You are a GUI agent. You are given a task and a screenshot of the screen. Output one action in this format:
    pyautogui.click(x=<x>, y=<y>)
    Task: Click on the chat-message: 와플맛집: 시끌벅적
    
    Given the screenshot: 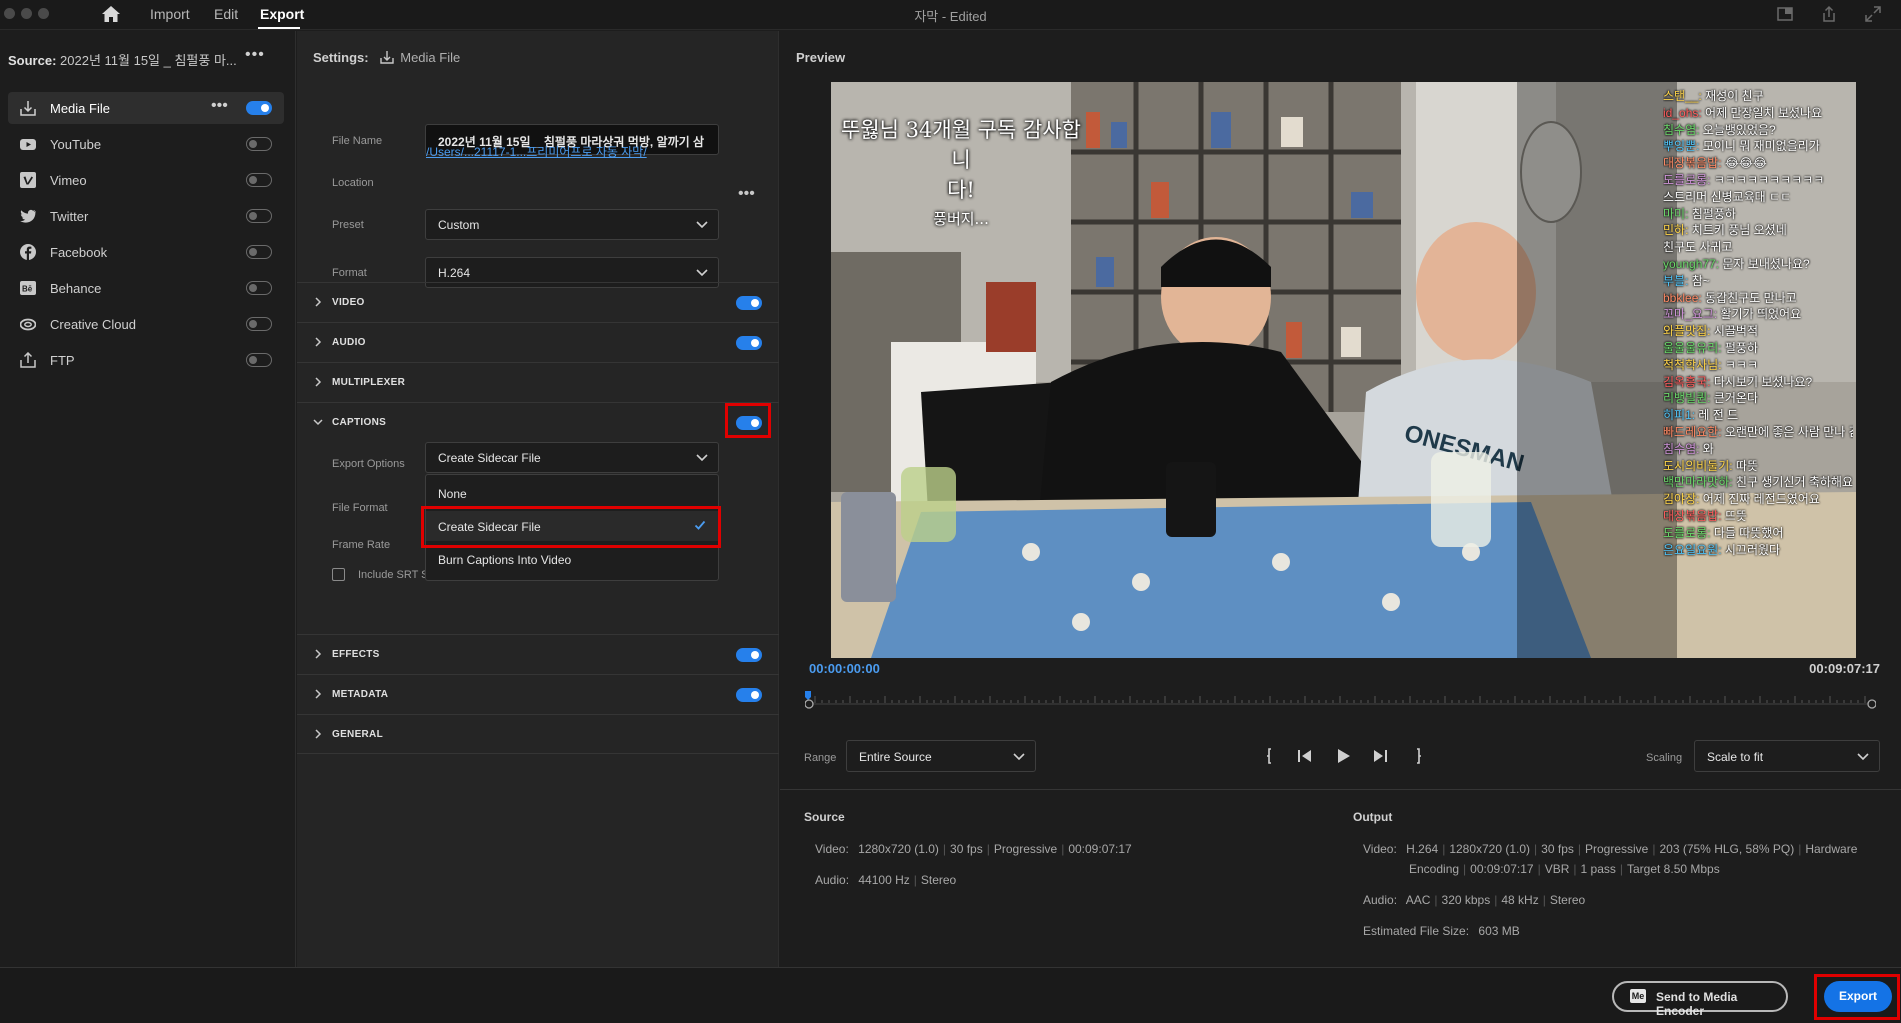 What is the action you would take?
    pyautogui.click(x=1758, y=331)
    